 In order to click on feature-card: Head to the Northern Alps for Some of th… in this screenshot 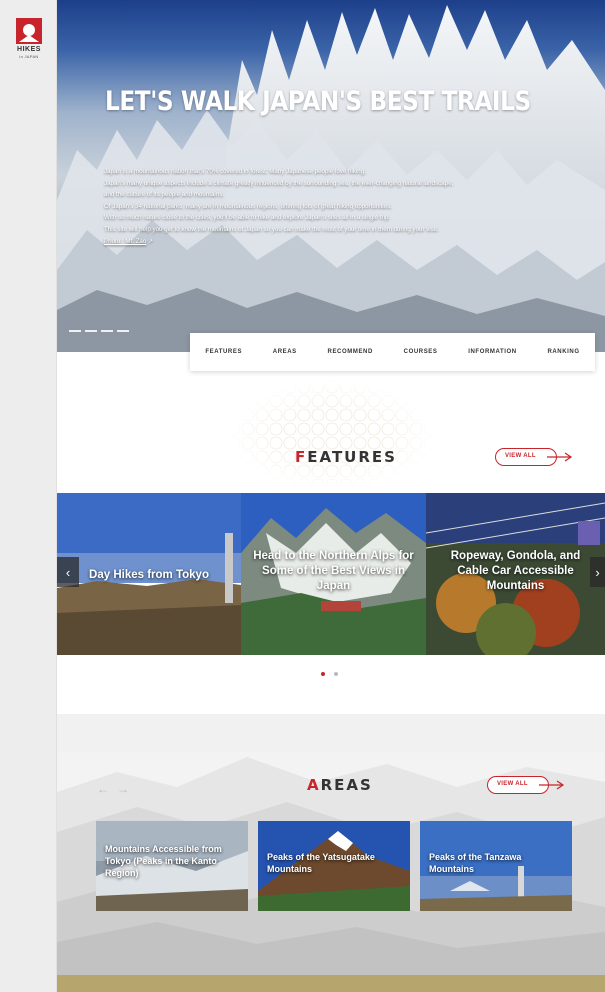, I will do `click(333, 574)`.